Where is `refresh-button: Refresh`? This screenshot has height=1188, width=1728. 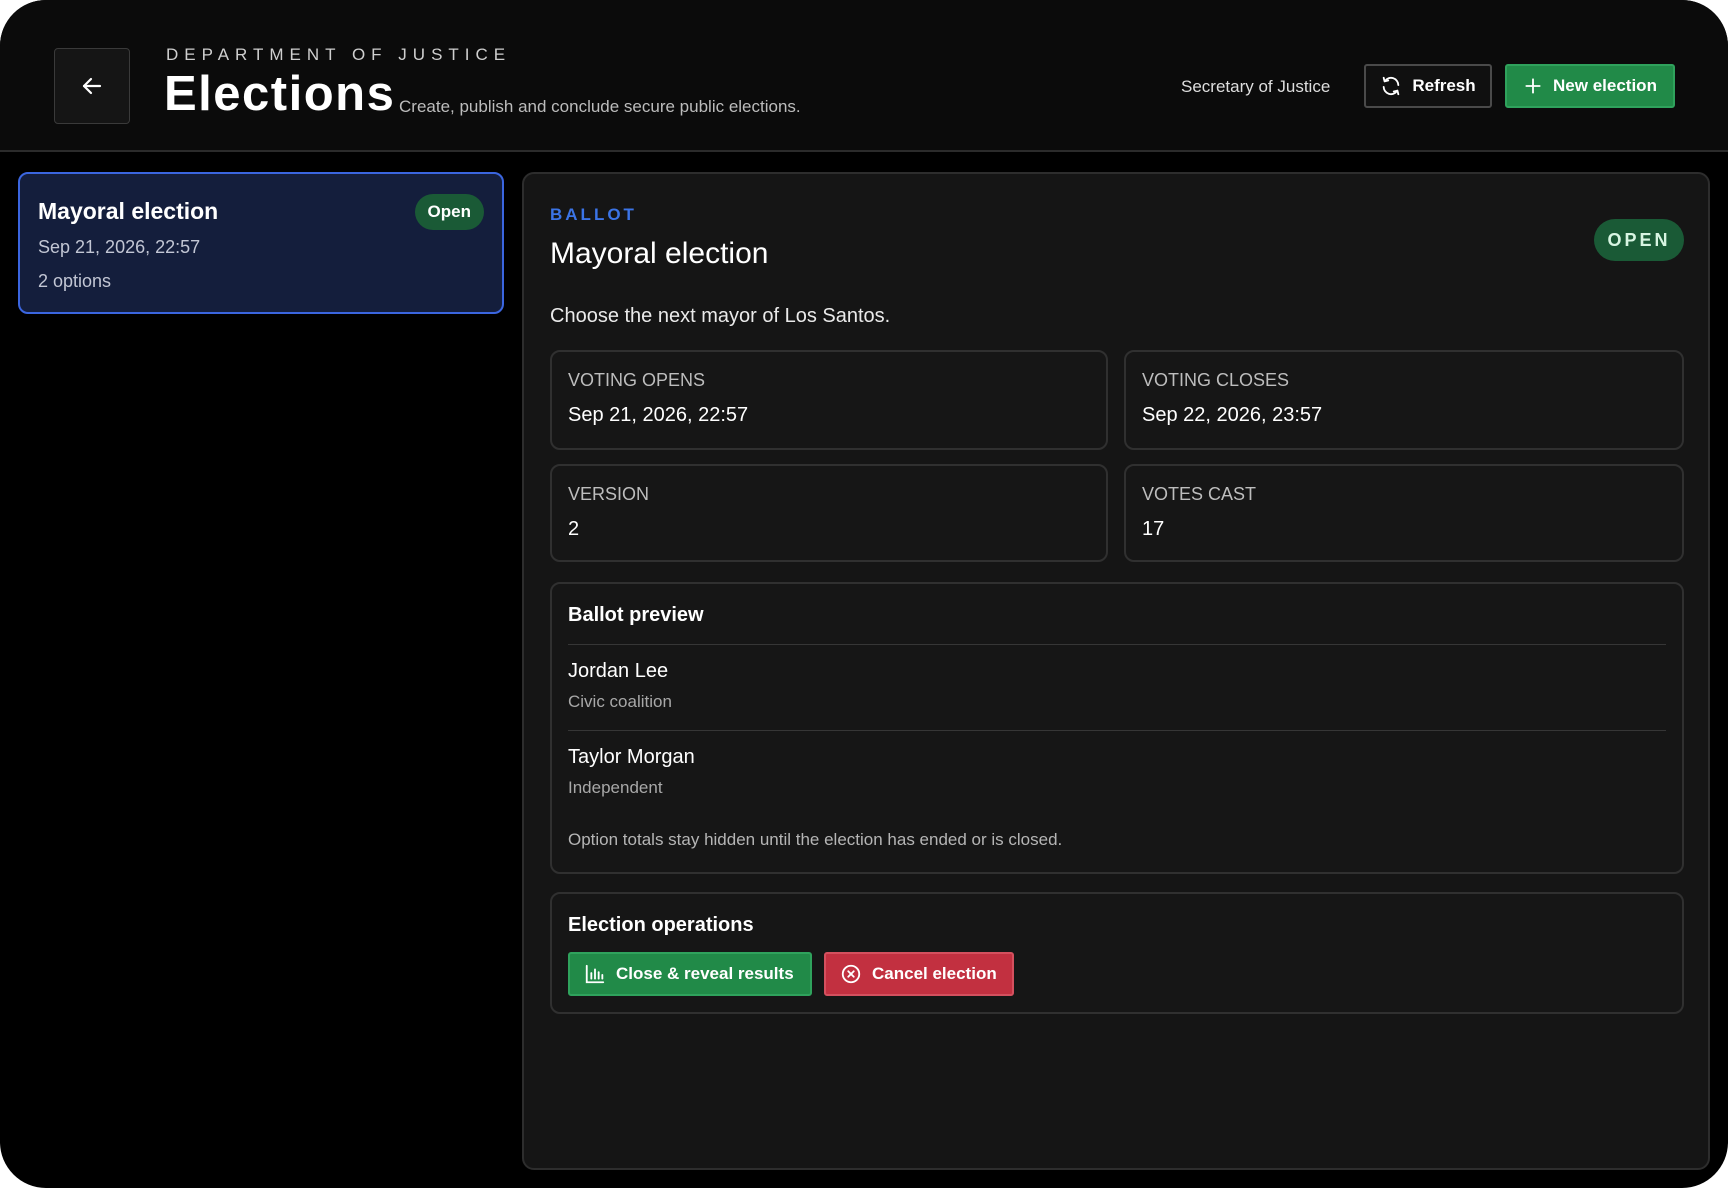
refresh-button: Refresh is located at coordinates (1428, 86).